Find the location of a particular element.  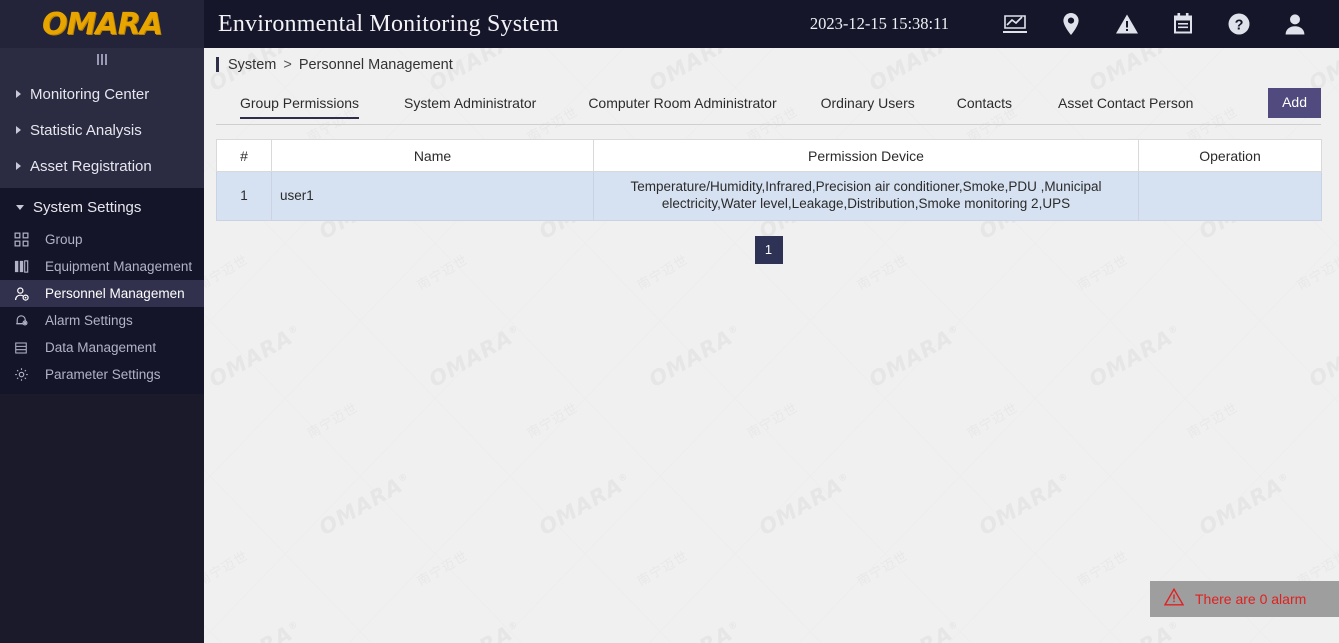

sidebar-item-label: Parameter Settings is located at coordinates (103, 374).